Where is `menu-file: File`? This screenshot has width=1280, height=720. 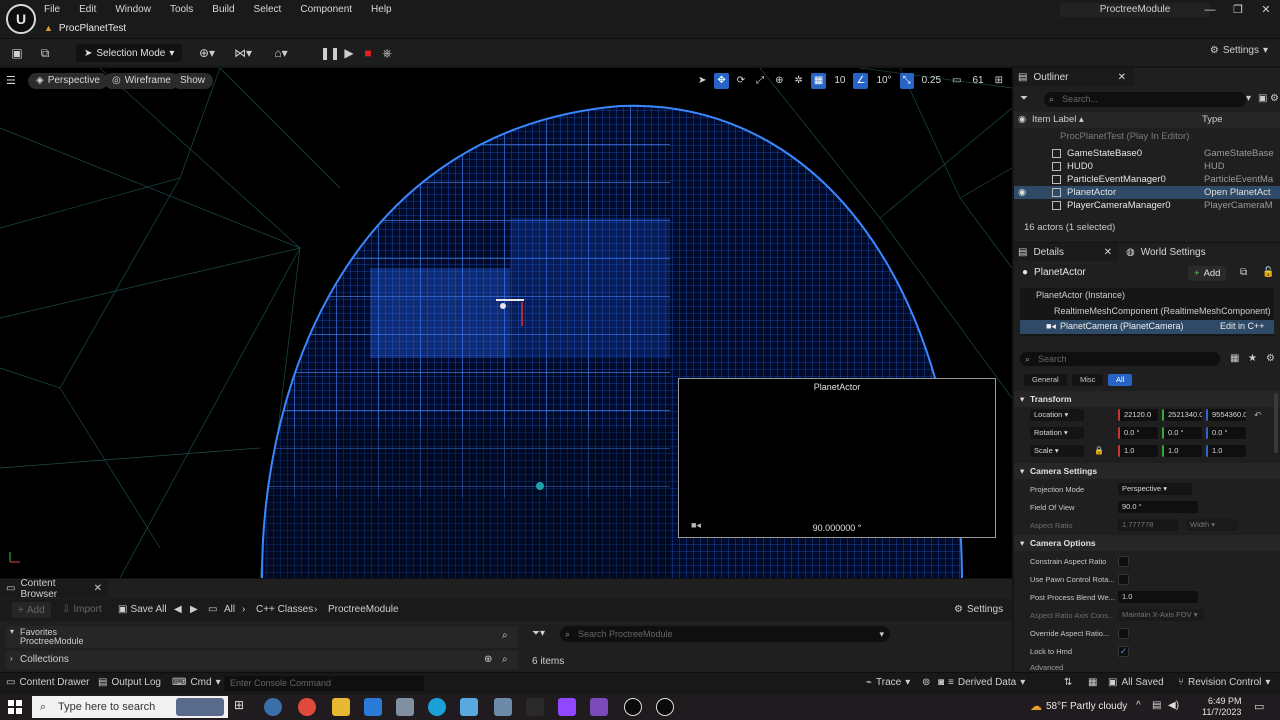 menu-file: File is located at coordinates (52, 9).